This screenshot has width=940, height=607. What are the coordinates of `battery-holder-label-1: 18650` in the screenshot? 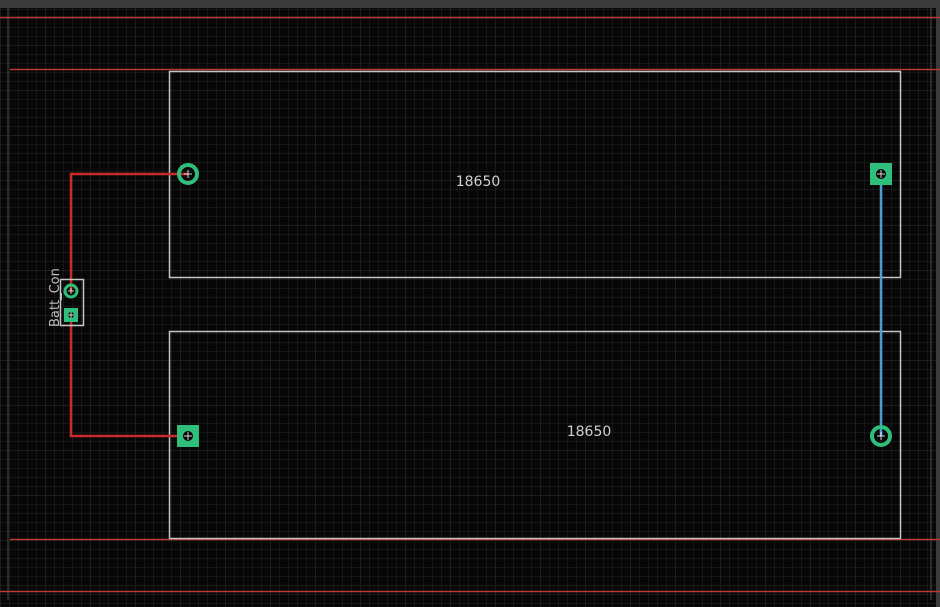 It's located at (478, 182).